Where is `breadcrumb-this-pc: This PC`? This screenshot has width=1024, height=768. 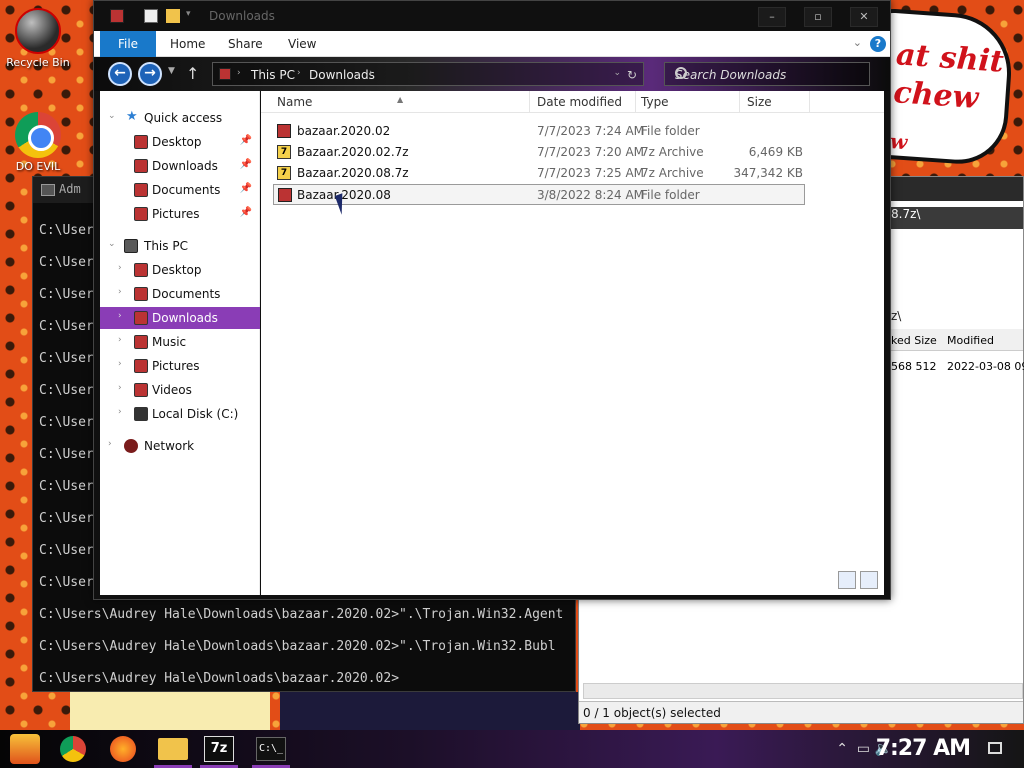 breadcrumb-this-pc: This PC is located at coordinates (273, 75).